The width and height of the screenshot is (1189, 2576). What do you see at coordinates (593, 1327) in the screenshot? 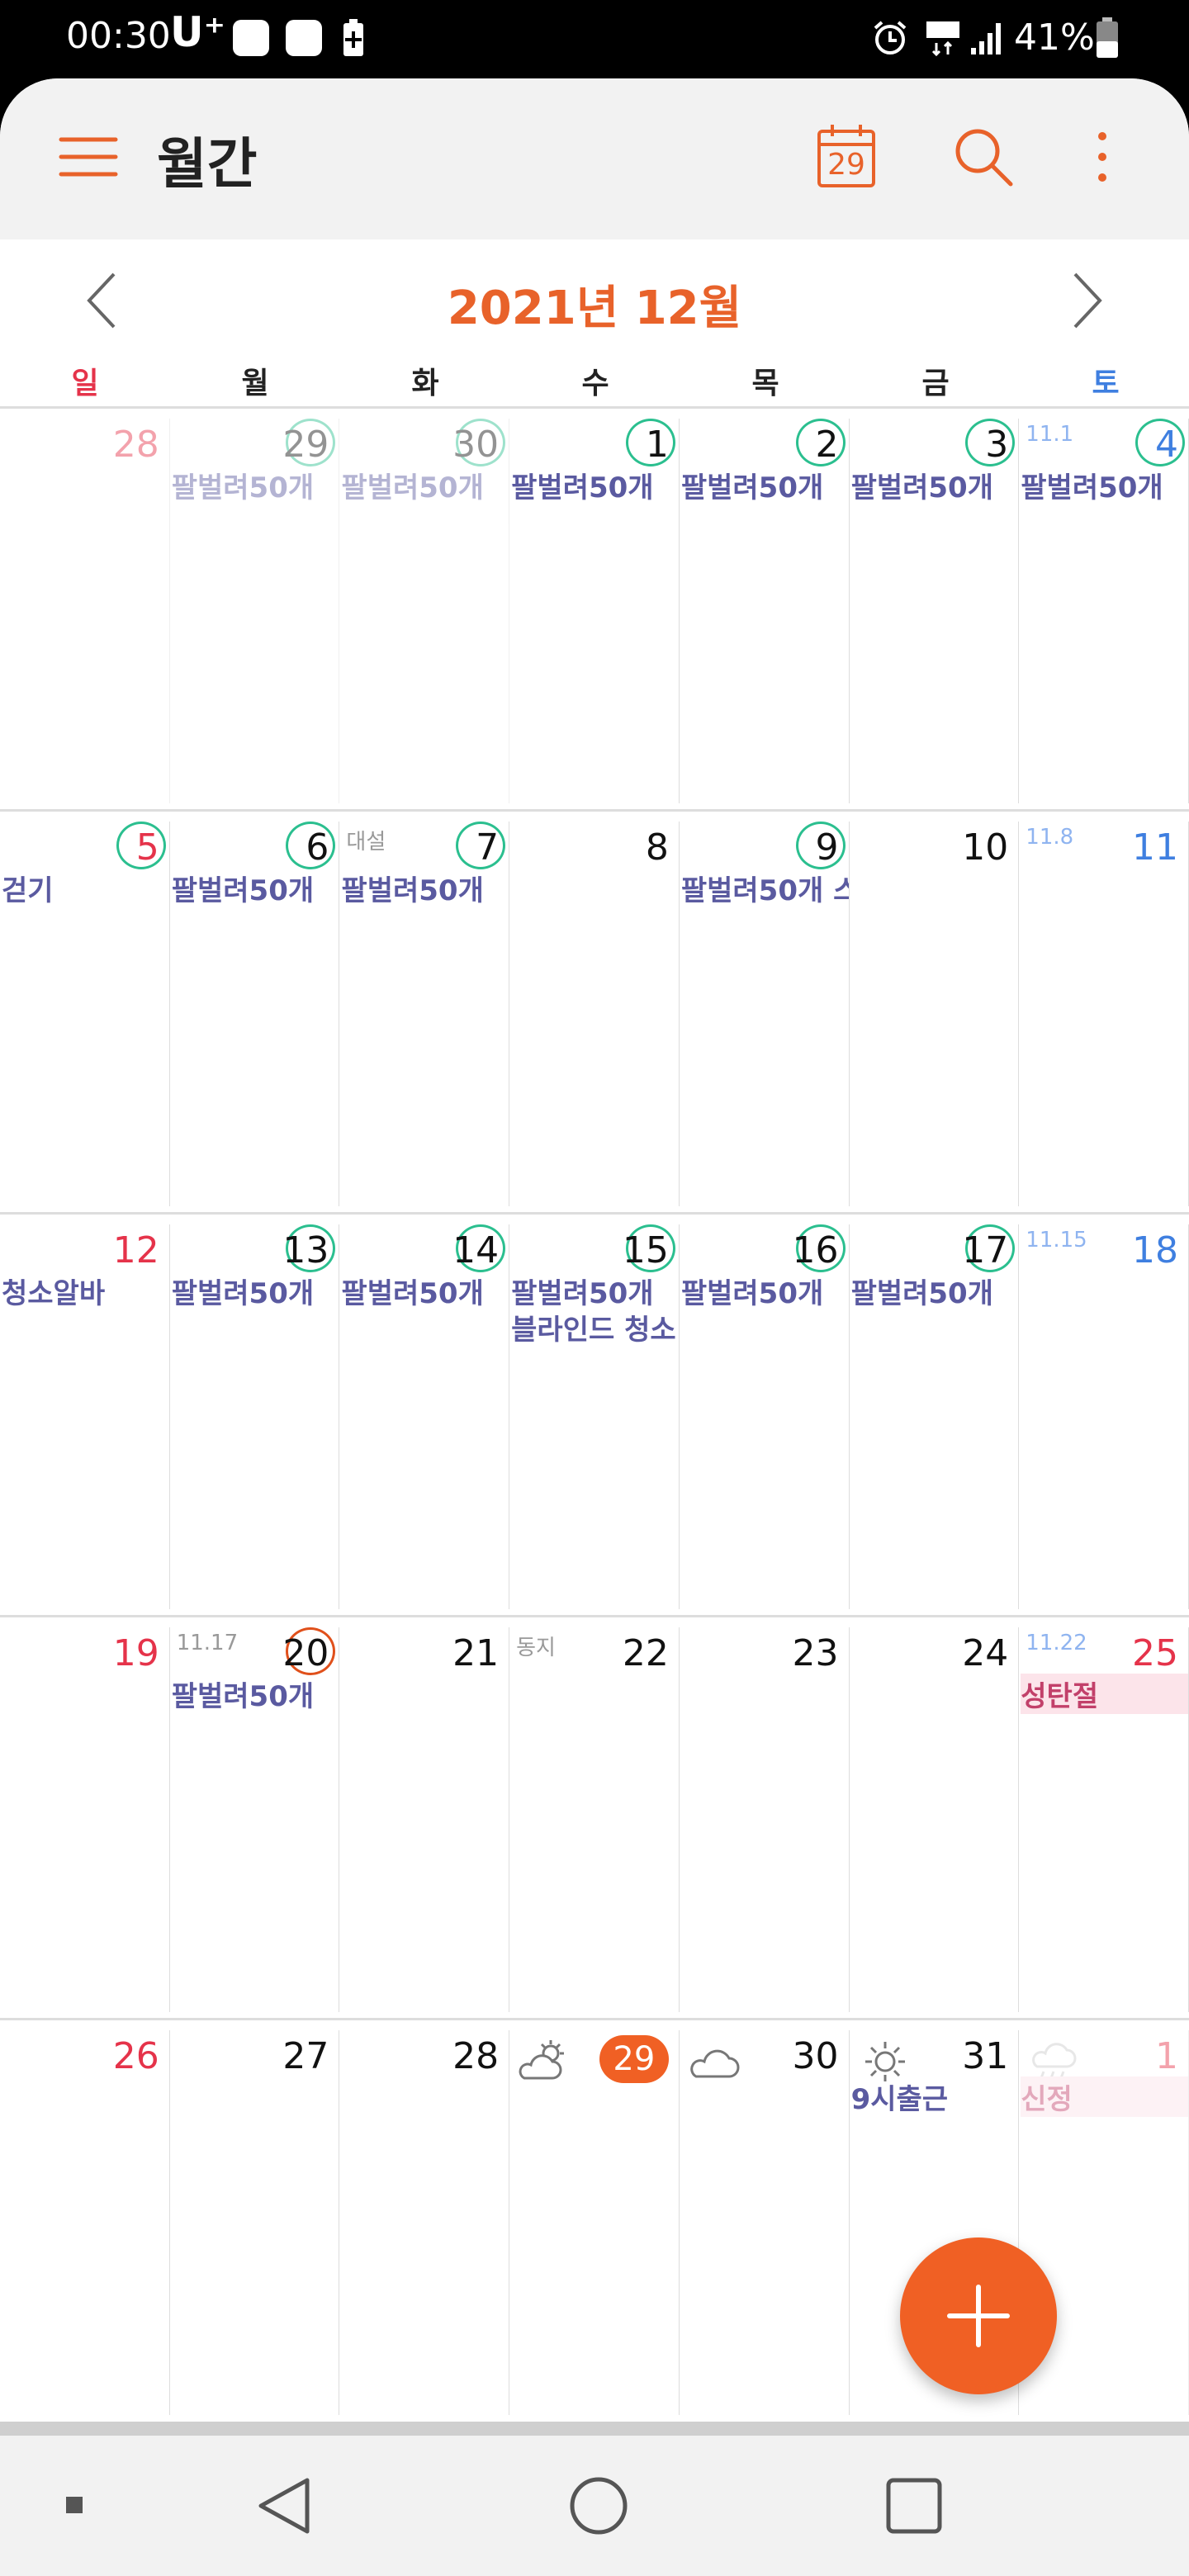
I see `event-label: 블라인드 청소` at bounding box center [593, 1327].